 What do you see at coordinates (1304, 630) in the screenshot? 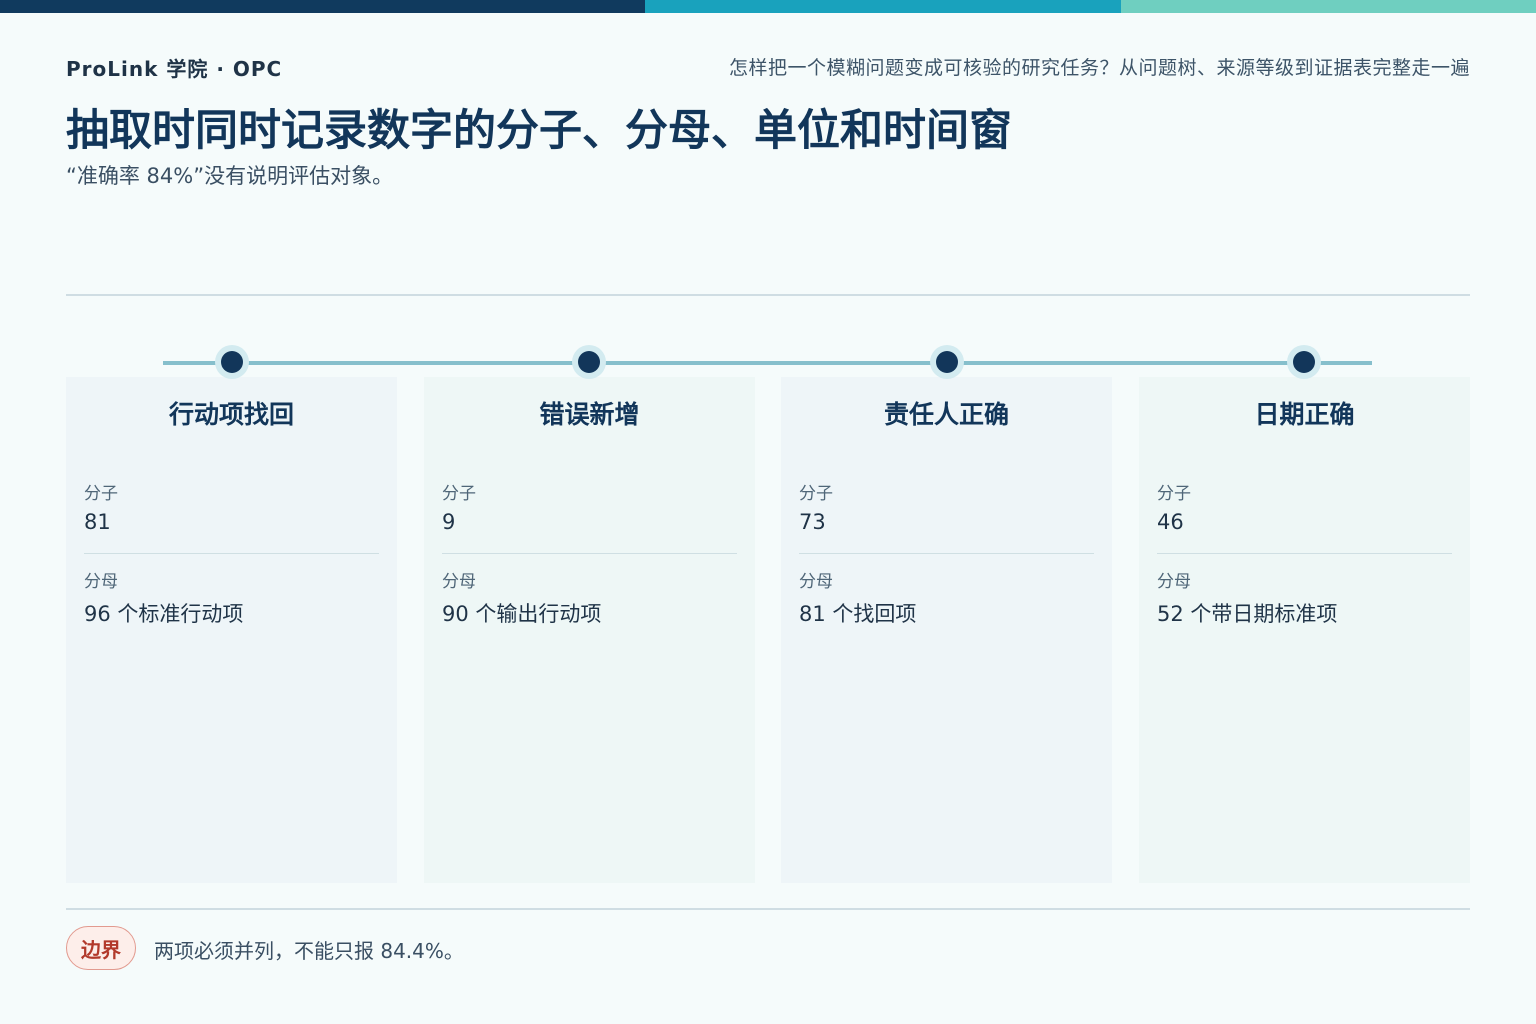
I see `metric-card-date-correct: 日期正确 分子 46 分母 52 个带日期标准项` at bounding box center [1304, 630].